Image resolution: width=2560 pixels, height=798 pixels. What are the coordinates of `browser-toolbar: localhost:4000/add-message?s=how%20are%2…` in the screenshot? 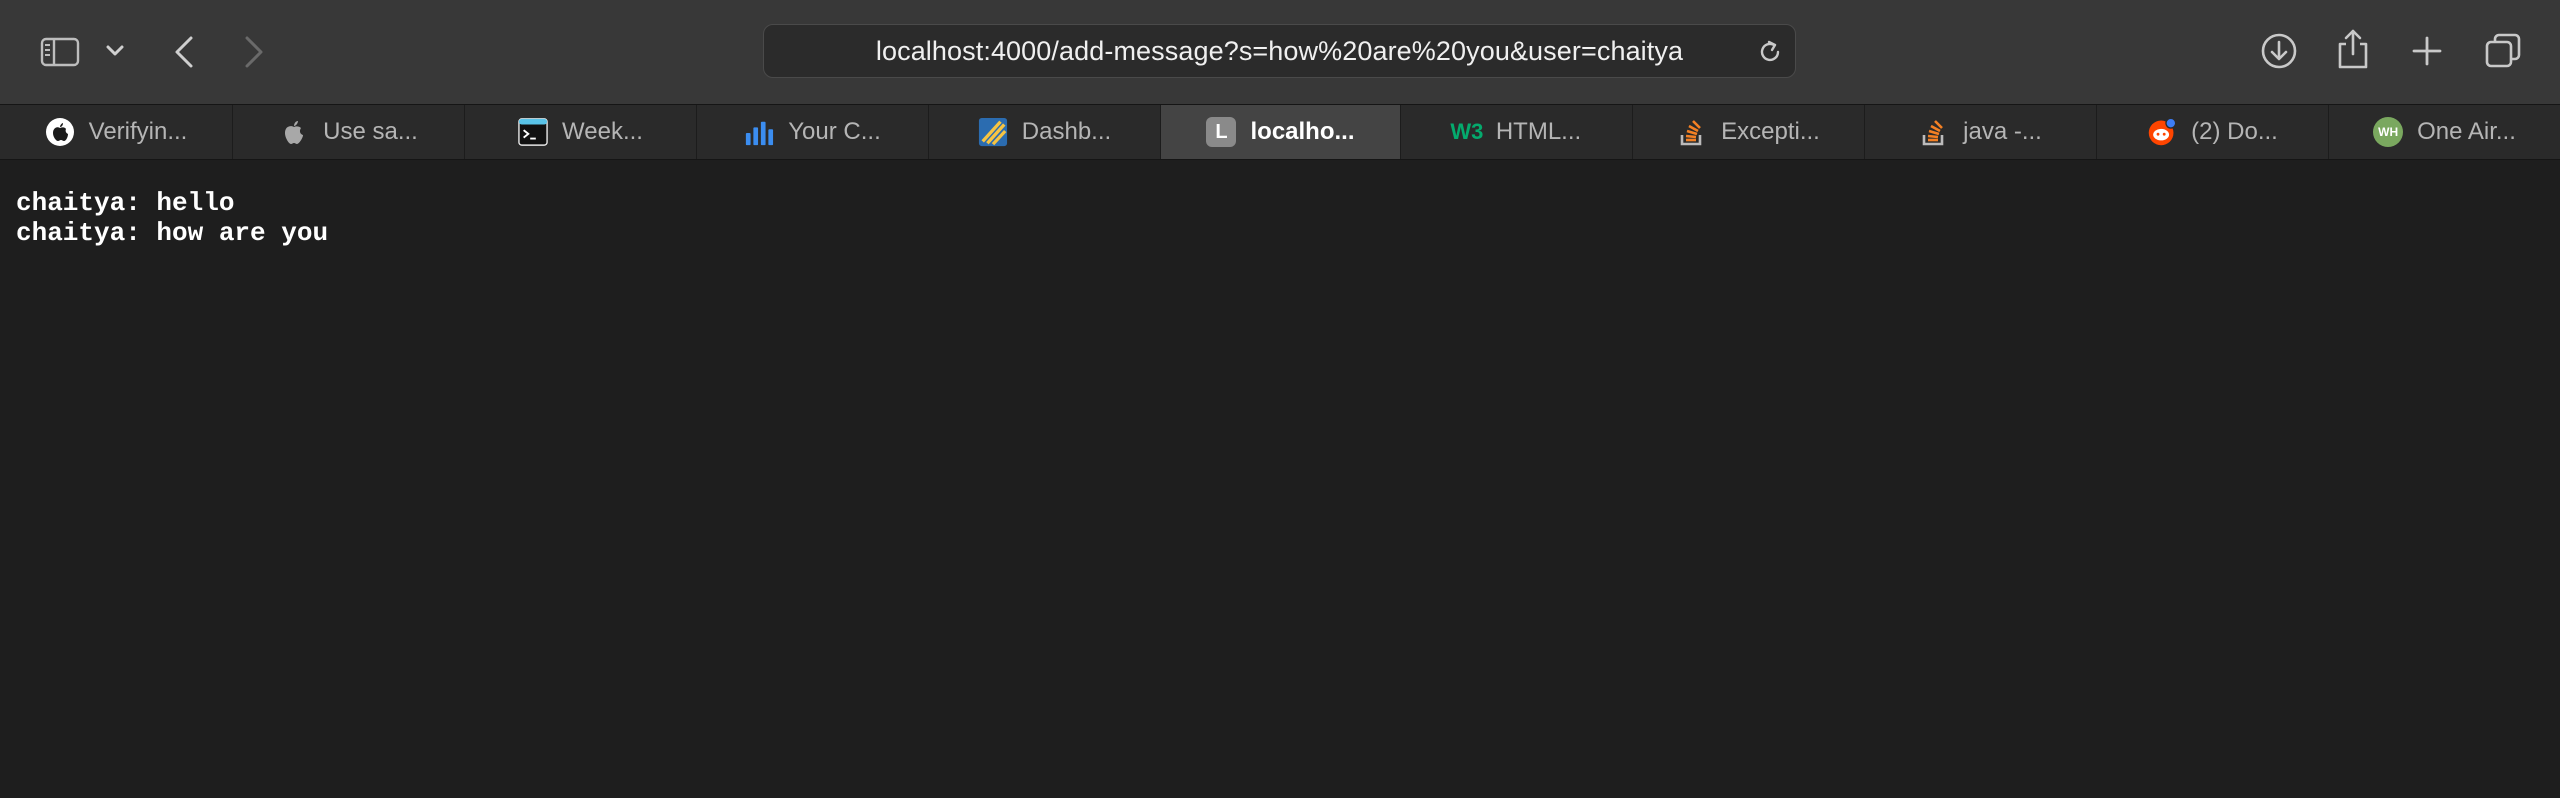 It's located at (1280, 52).